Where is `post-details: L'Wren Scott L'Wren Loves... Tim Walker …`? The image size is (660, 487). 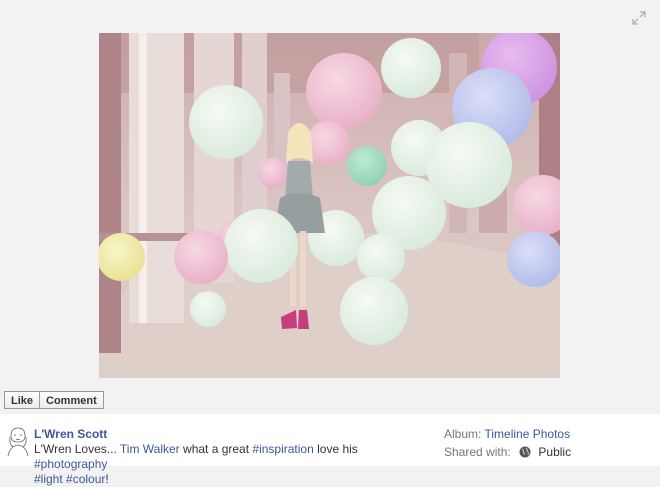
post-details: L'Wren Scott L'Wren Loves... Tim Walker … is located at coordinates (330, 450).